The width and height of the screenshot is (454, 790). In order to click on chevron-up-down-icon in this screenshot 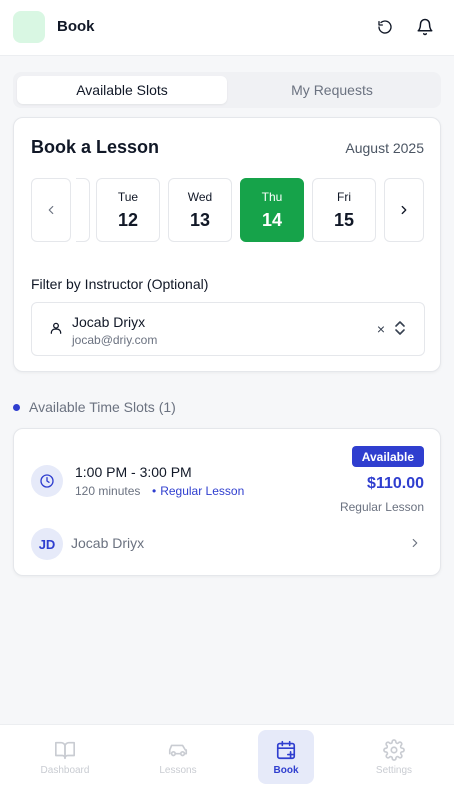, I will do `click(400, 330)`.